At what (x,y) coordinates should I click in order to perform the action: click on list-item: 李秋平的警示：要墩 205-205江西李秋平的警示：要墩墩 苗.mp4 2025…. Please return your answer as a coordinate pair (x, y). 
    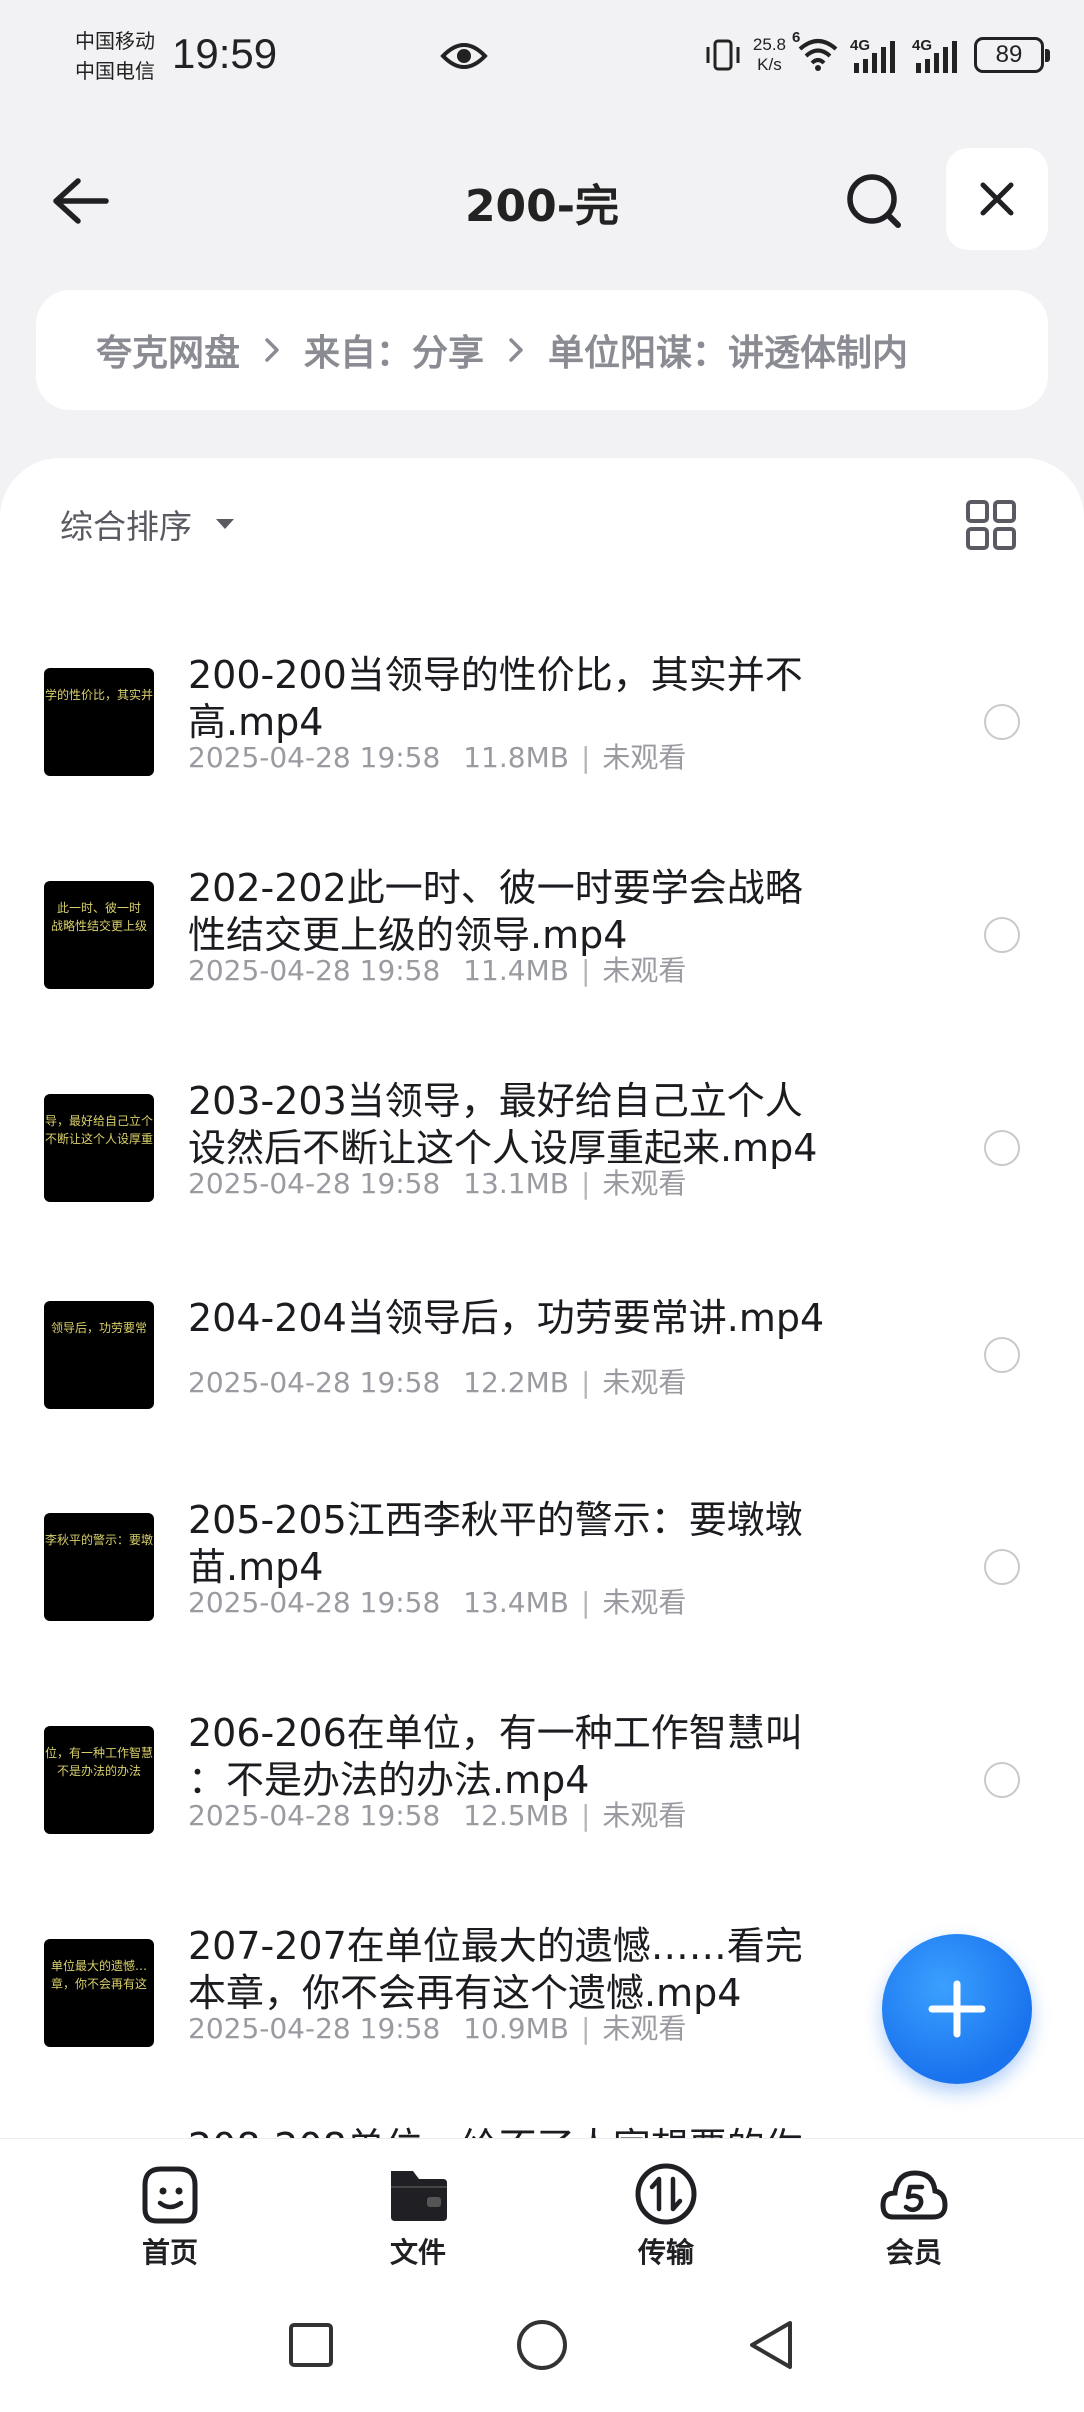
    Looking at the image, I should click on (542, 1569).